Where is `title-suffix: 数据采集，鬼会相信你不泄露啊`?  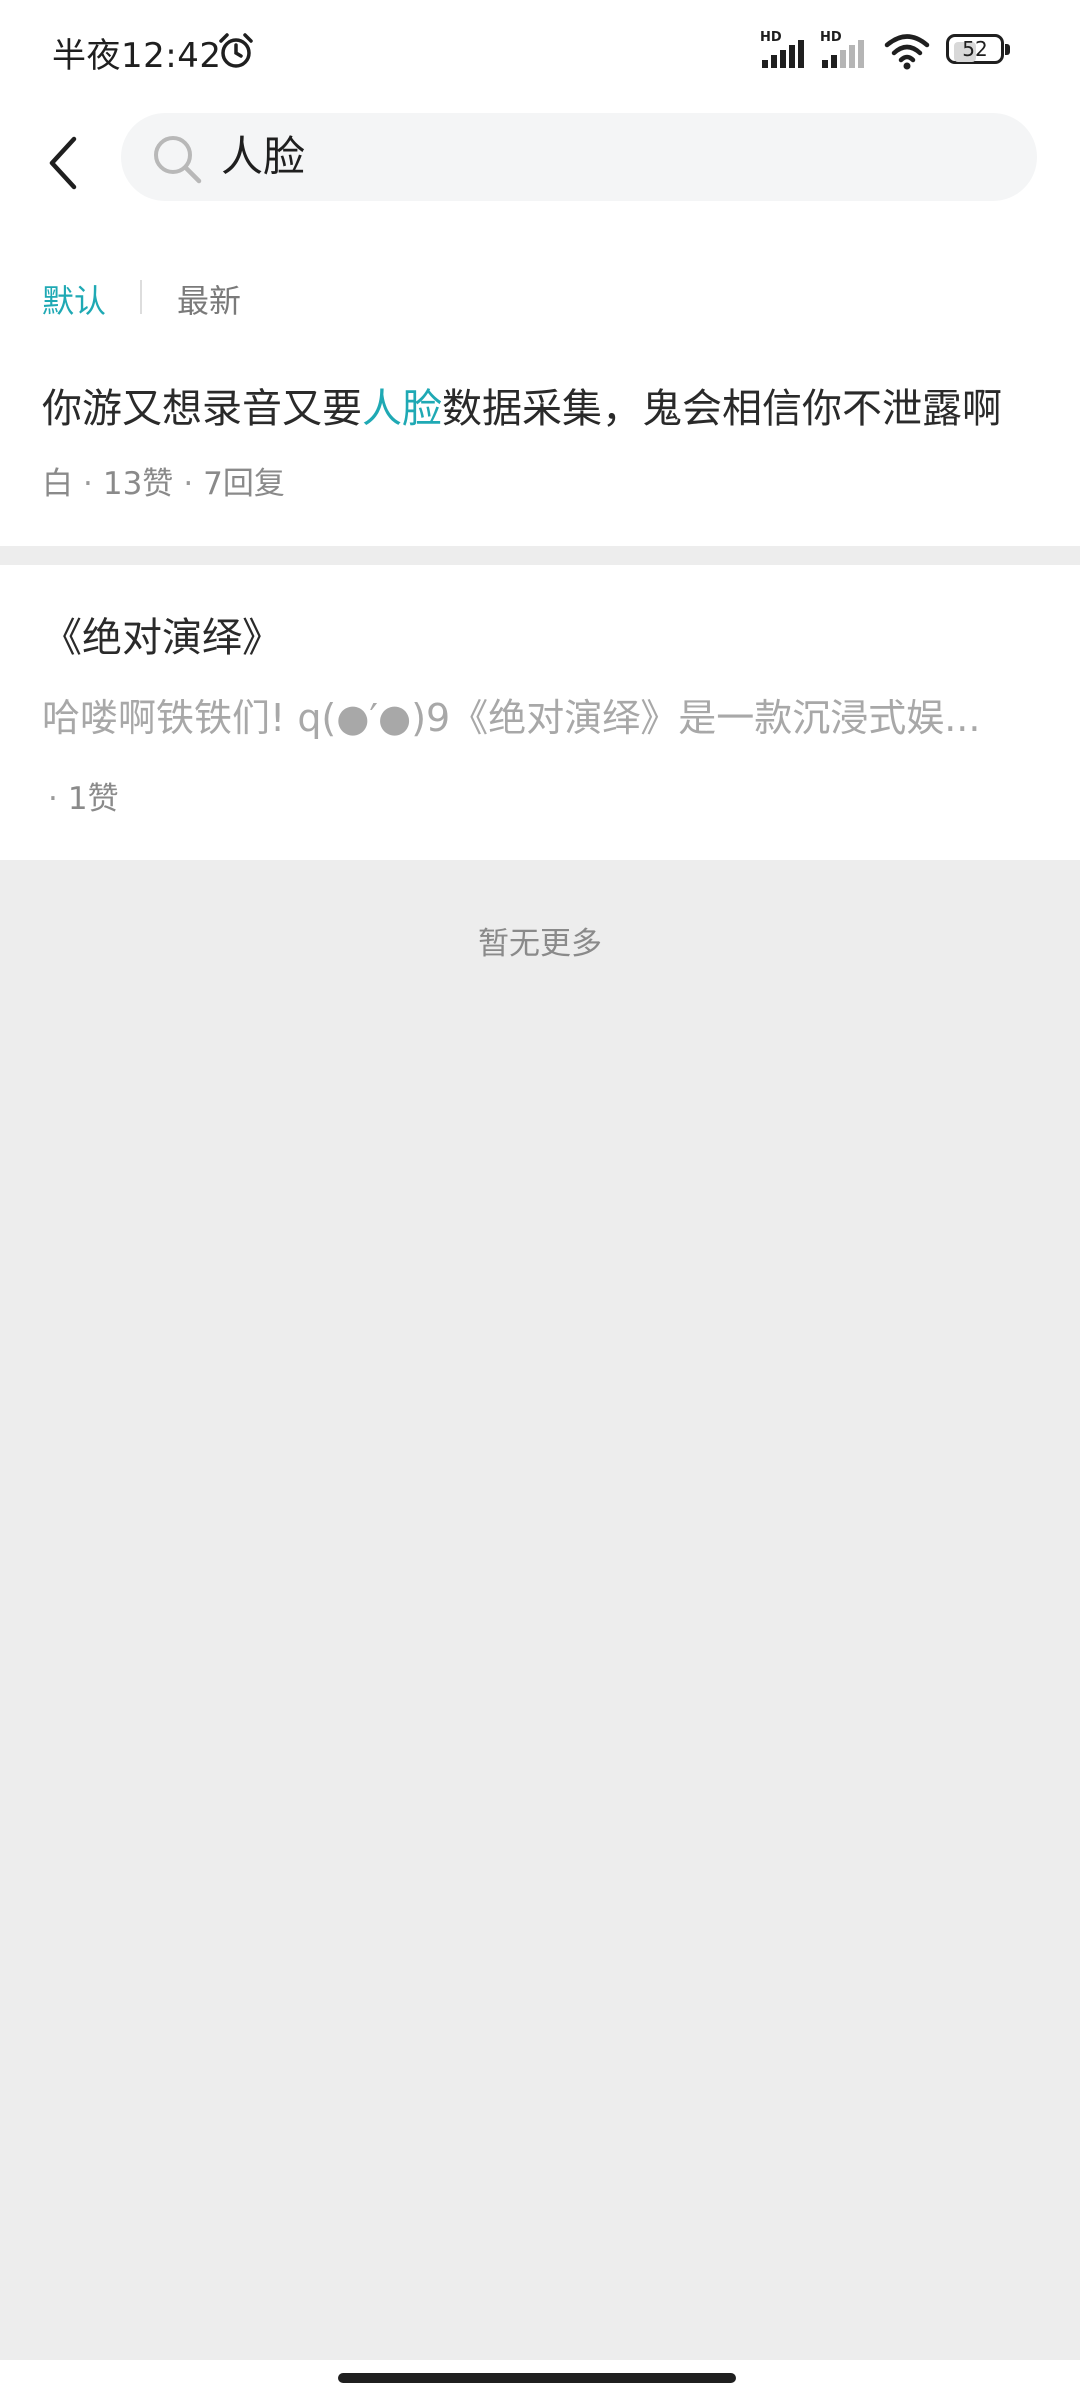
title-suffix: 数据采集，鬼会相信你不泄露啊 is located at coordinates (722, 409).